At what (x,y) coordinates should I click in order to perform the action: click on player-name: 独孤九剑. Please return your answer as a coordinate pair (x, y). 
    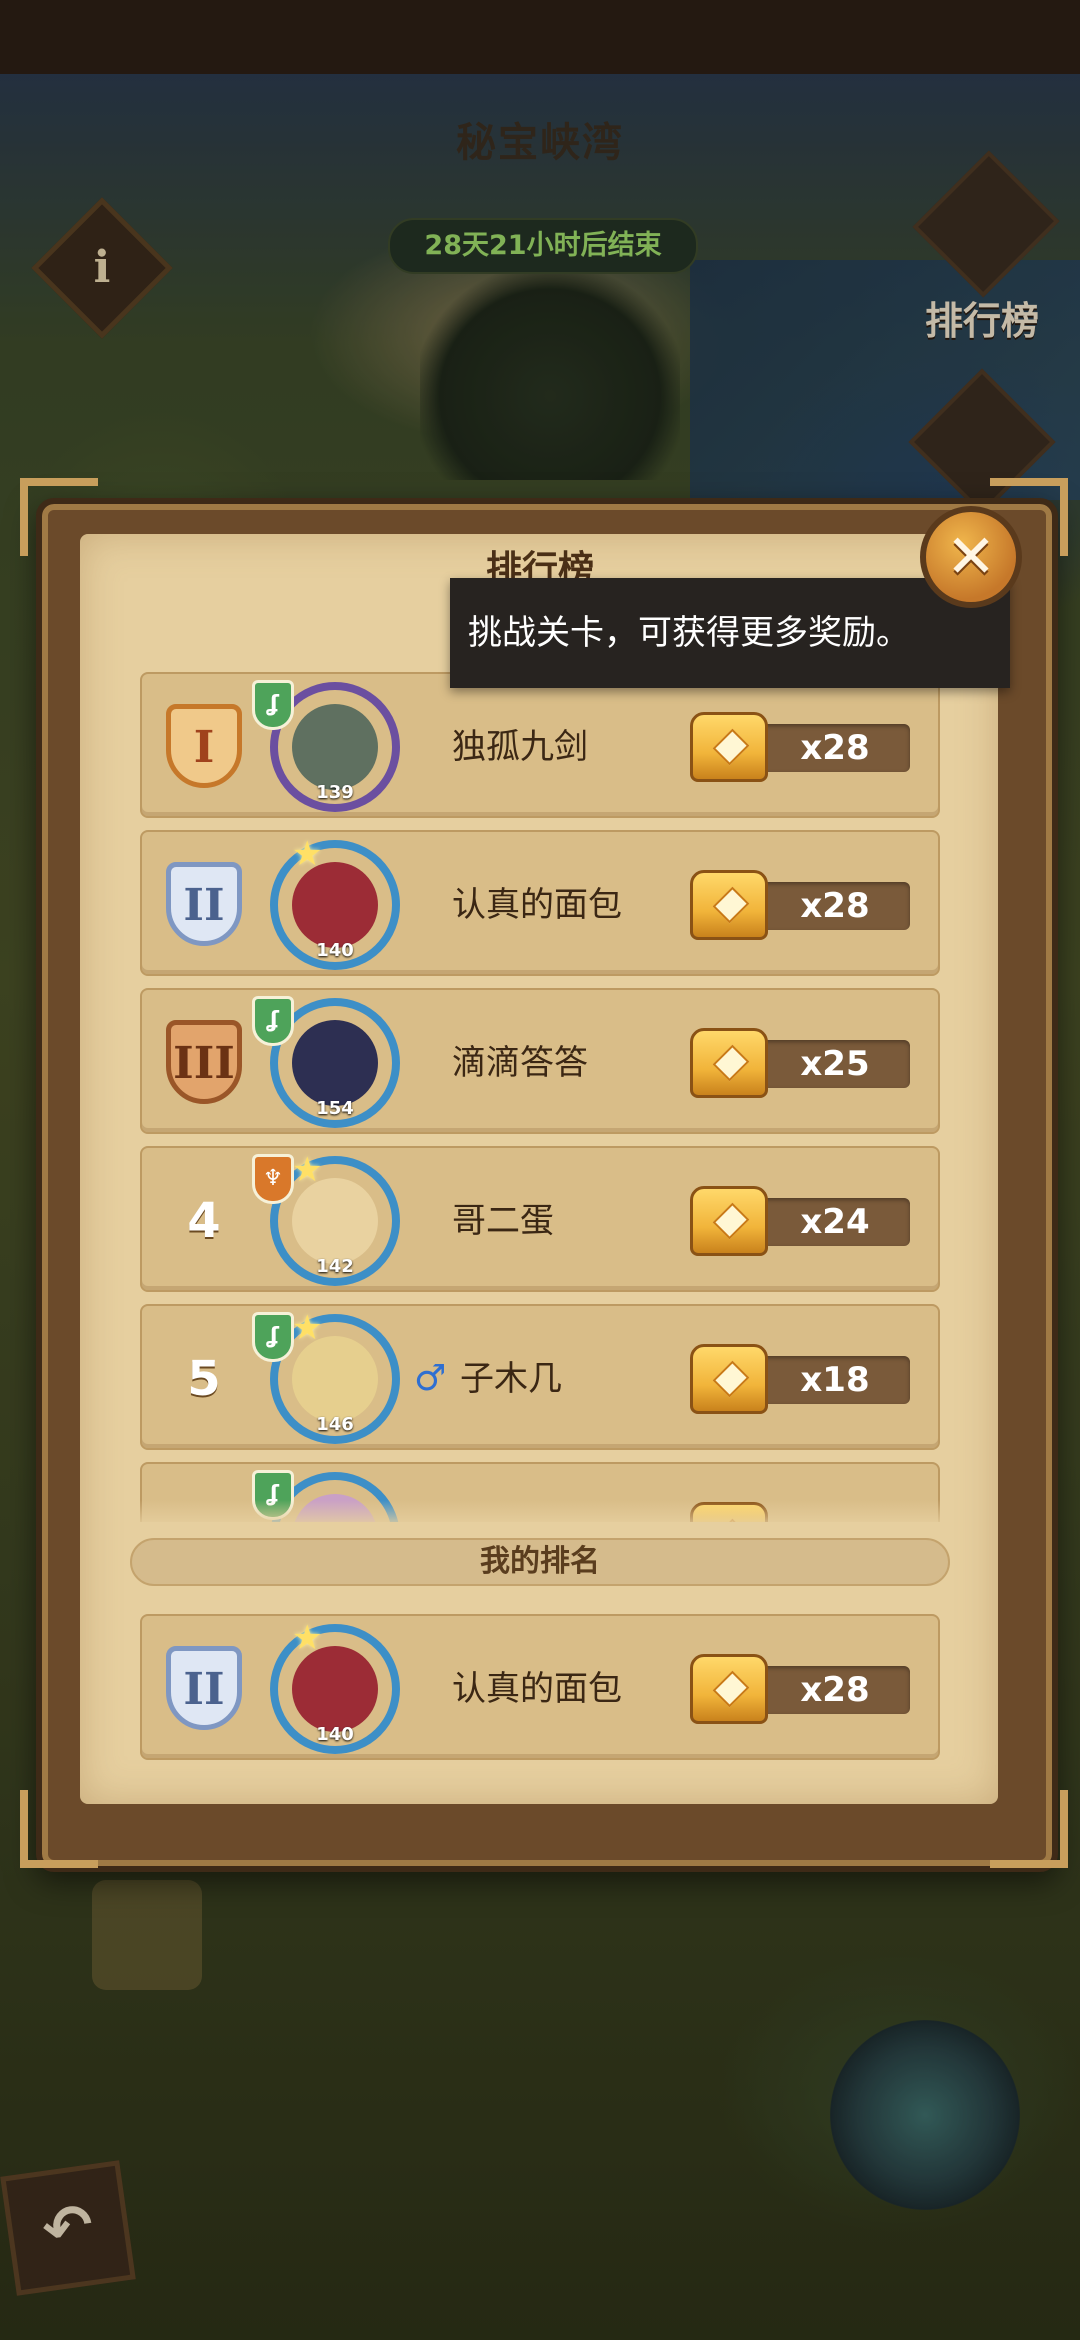
    Looking at the image, I should click on (520, 747).